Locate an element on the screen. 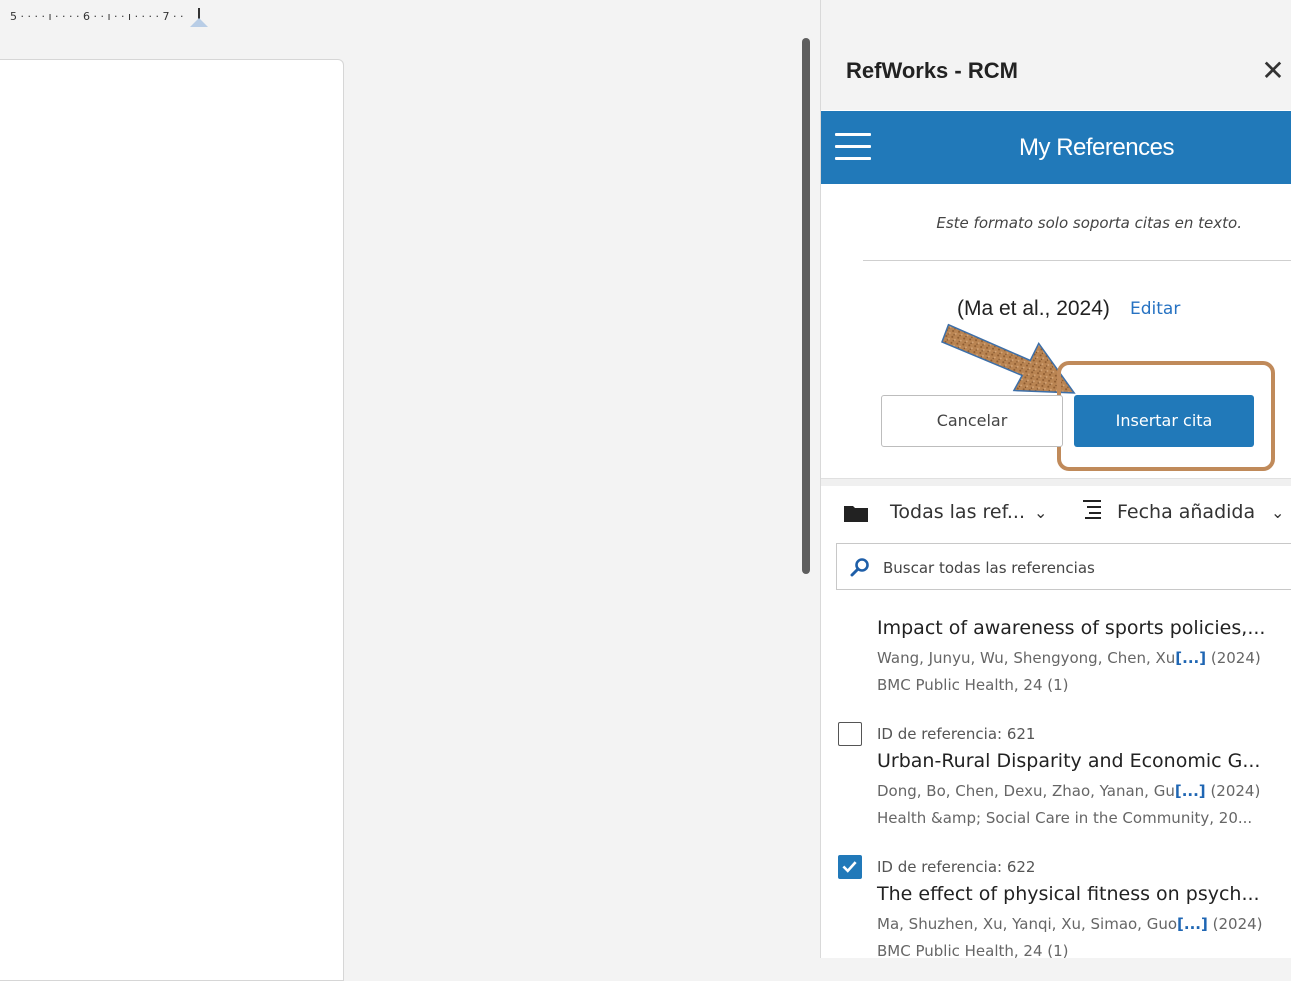  pane-title: RefWorks - RCM is located at coordinates (932, 70).